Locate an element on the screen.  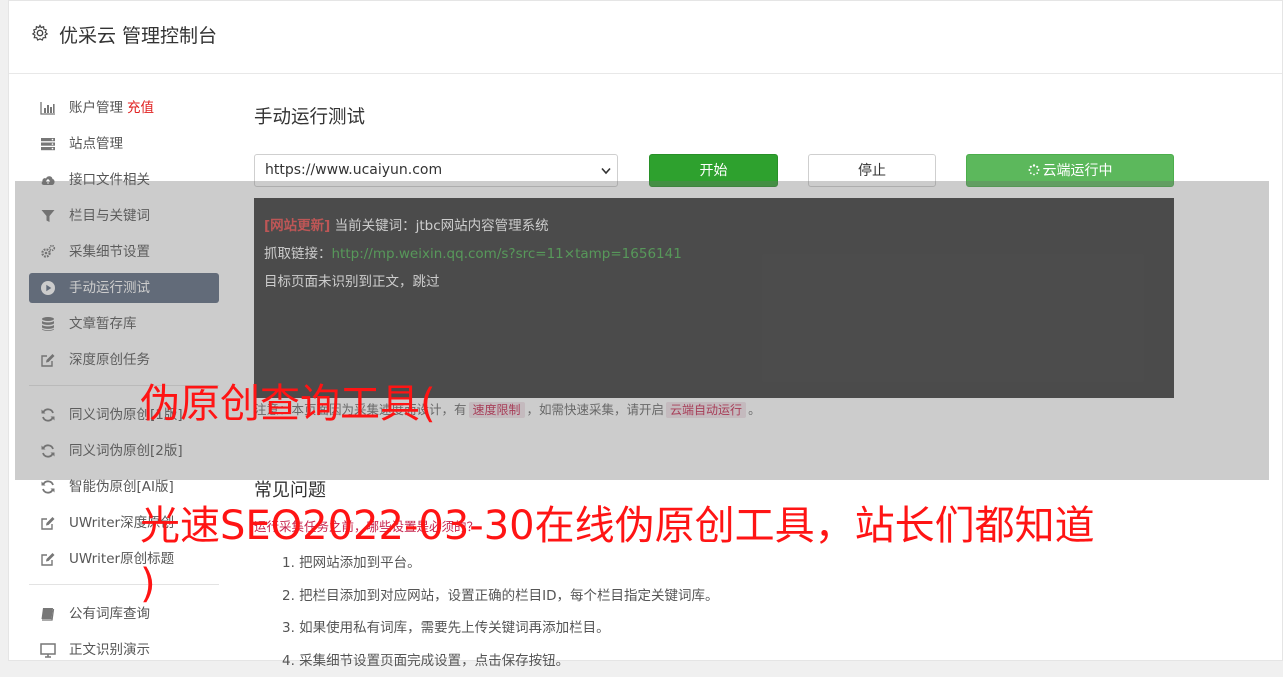
watermark-line: ) is located at coordinates (148, 584).